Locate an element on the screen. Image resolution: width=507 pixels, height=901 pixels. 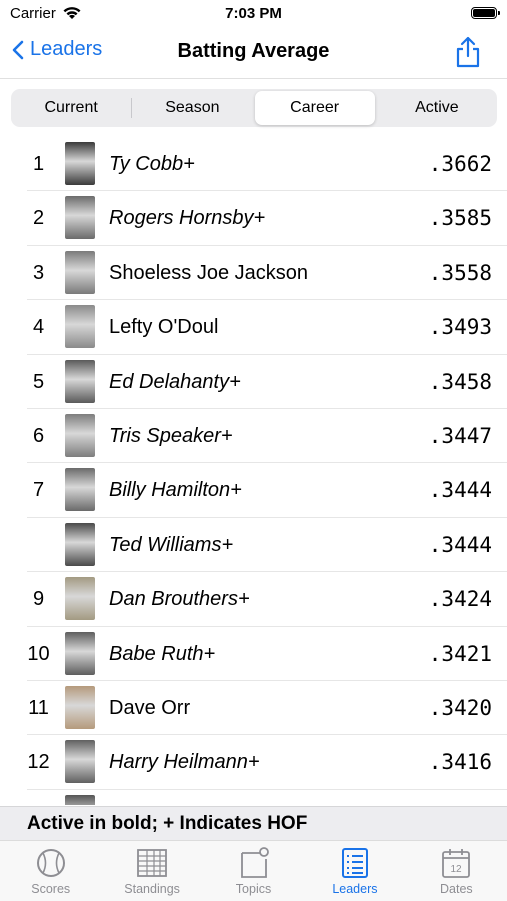
batting-average-value: .3416 is located at coordinates (460, 762).